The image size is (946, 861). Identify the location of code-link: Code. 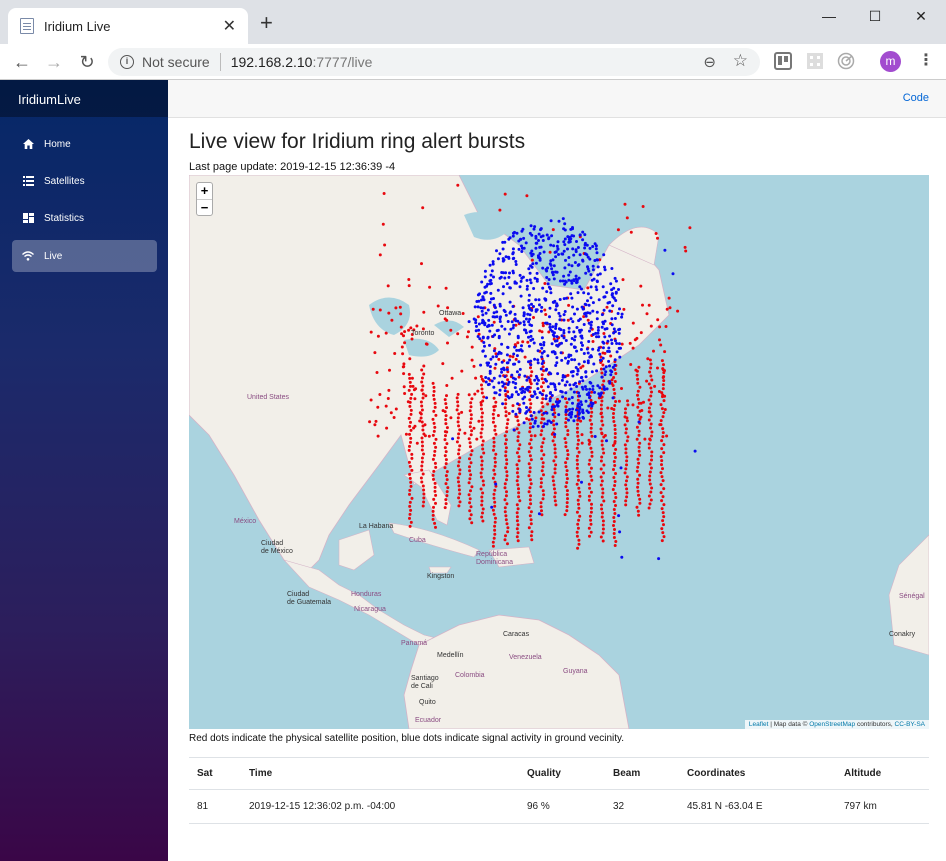
(916, 98).